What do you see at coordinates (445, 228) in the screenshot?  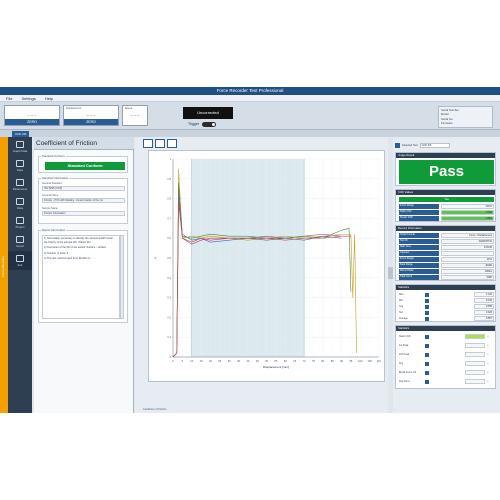 I see `section-header: Record Information` at bounding box center [445, 228].